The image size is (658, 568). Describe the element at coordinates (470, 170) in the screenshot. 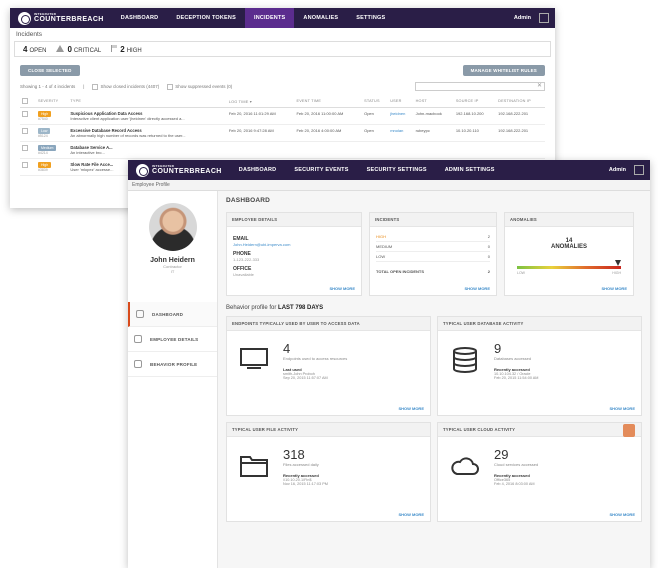

I see `nav-admin-settings: ADMIN SETTINGS` at that location.